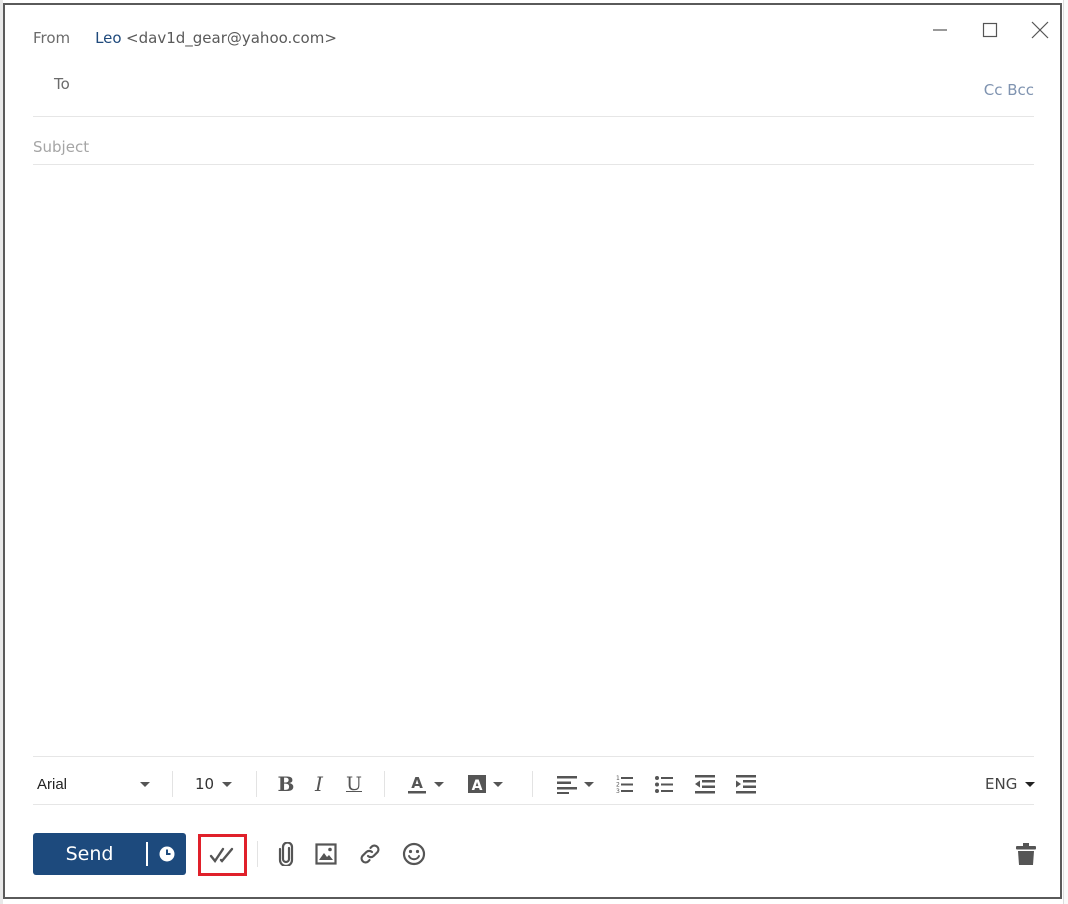 This screenshot has height=904, width=1068. What do you see at coordinates (1040, 30) in the screenshot?
I see `close-icon` at bounding box center [1040, 30].